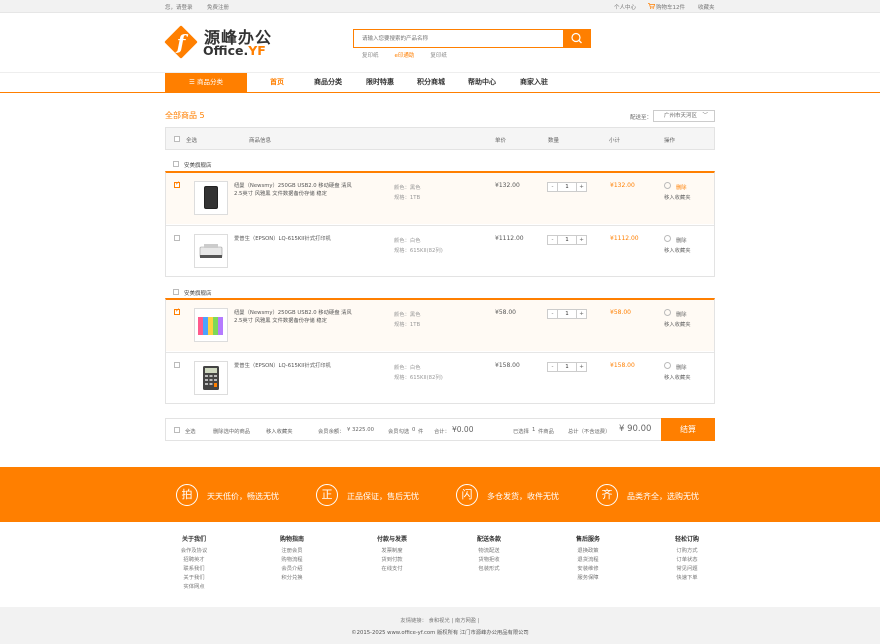 The width and height of the screenshot is (880, 644). I want to click on cart-link: 购物车12件, so click(670, 7).